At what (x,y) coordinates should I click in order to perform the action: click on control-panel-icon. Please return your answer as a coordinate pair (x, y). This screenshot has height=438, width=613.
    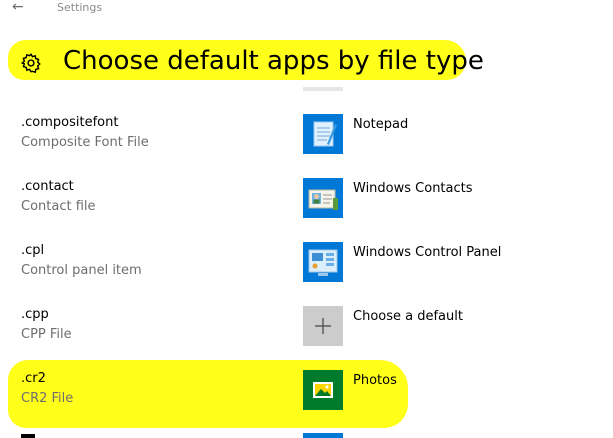
    Looking at the image, I should click on (323, 262).